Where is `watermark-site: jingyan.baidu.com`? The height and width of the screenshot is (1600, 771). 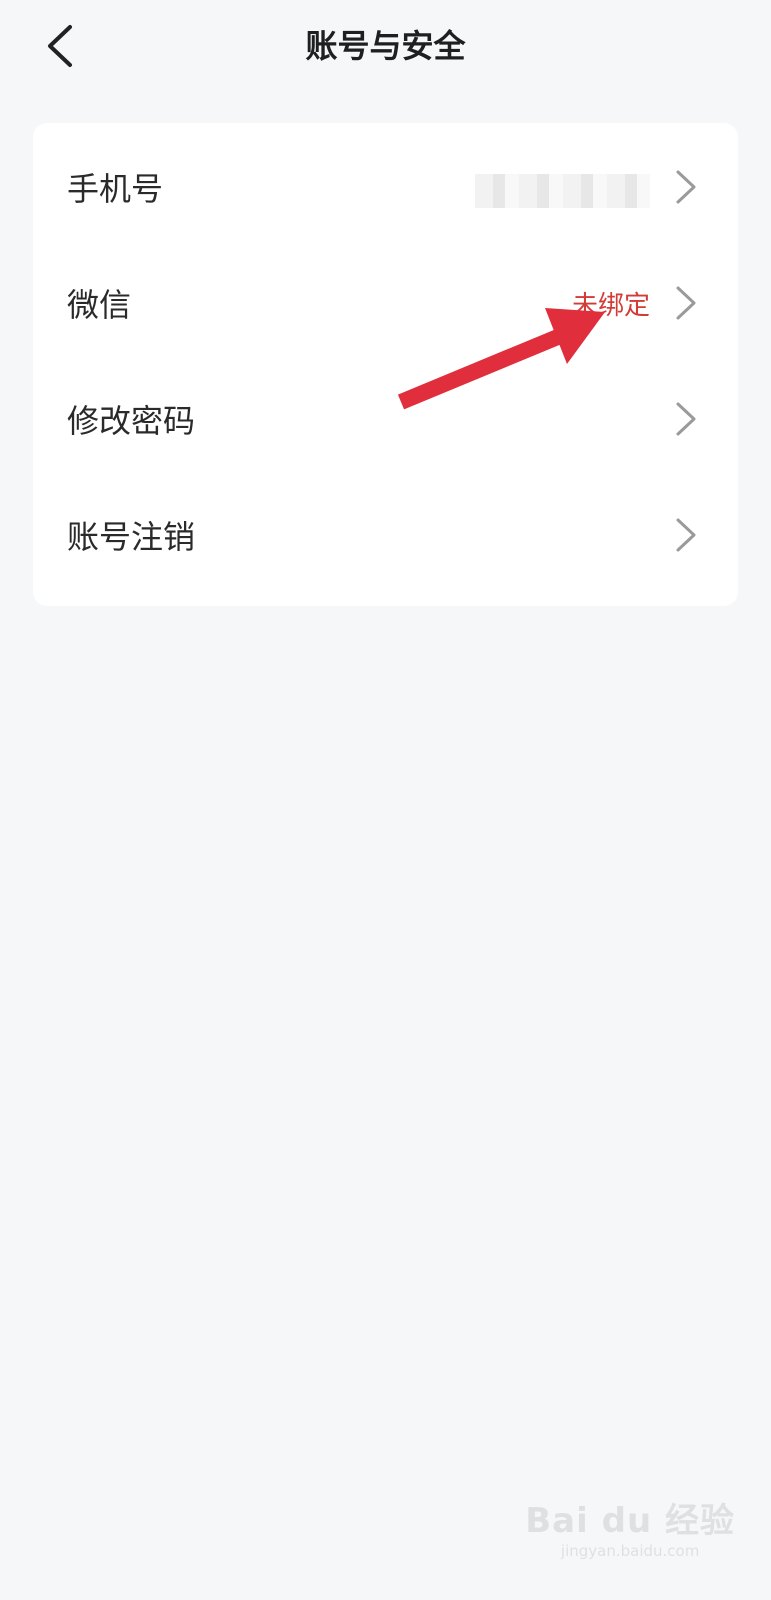
watermark-site: jingyan.baidu.com is located at coordinates (630, 1551).